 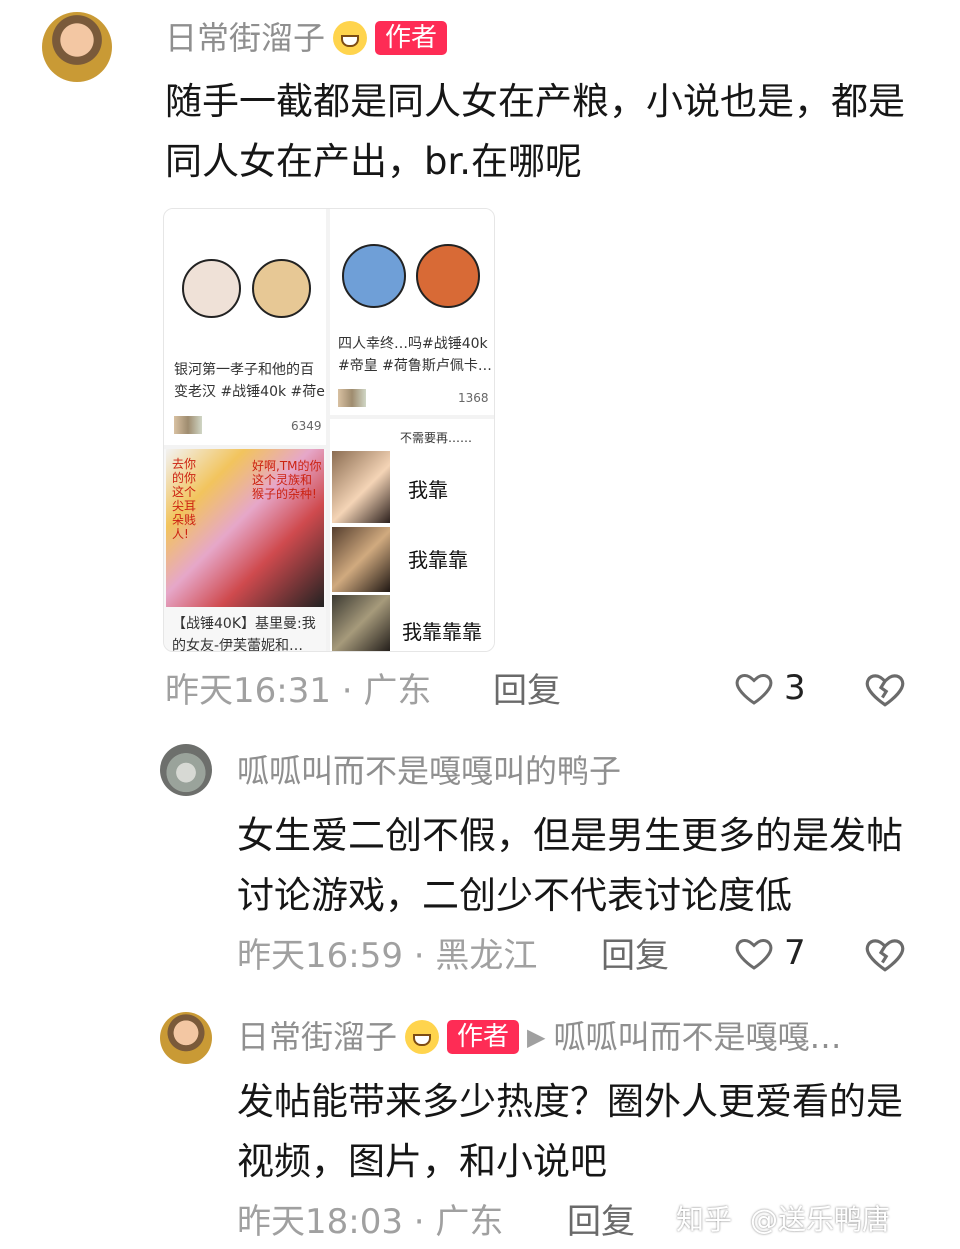 What do you see at coordinates (820, 1219) in the screenshot?
I see `weibo-watermark: @送乐鸭唐` at bounding box center [820, 1219].